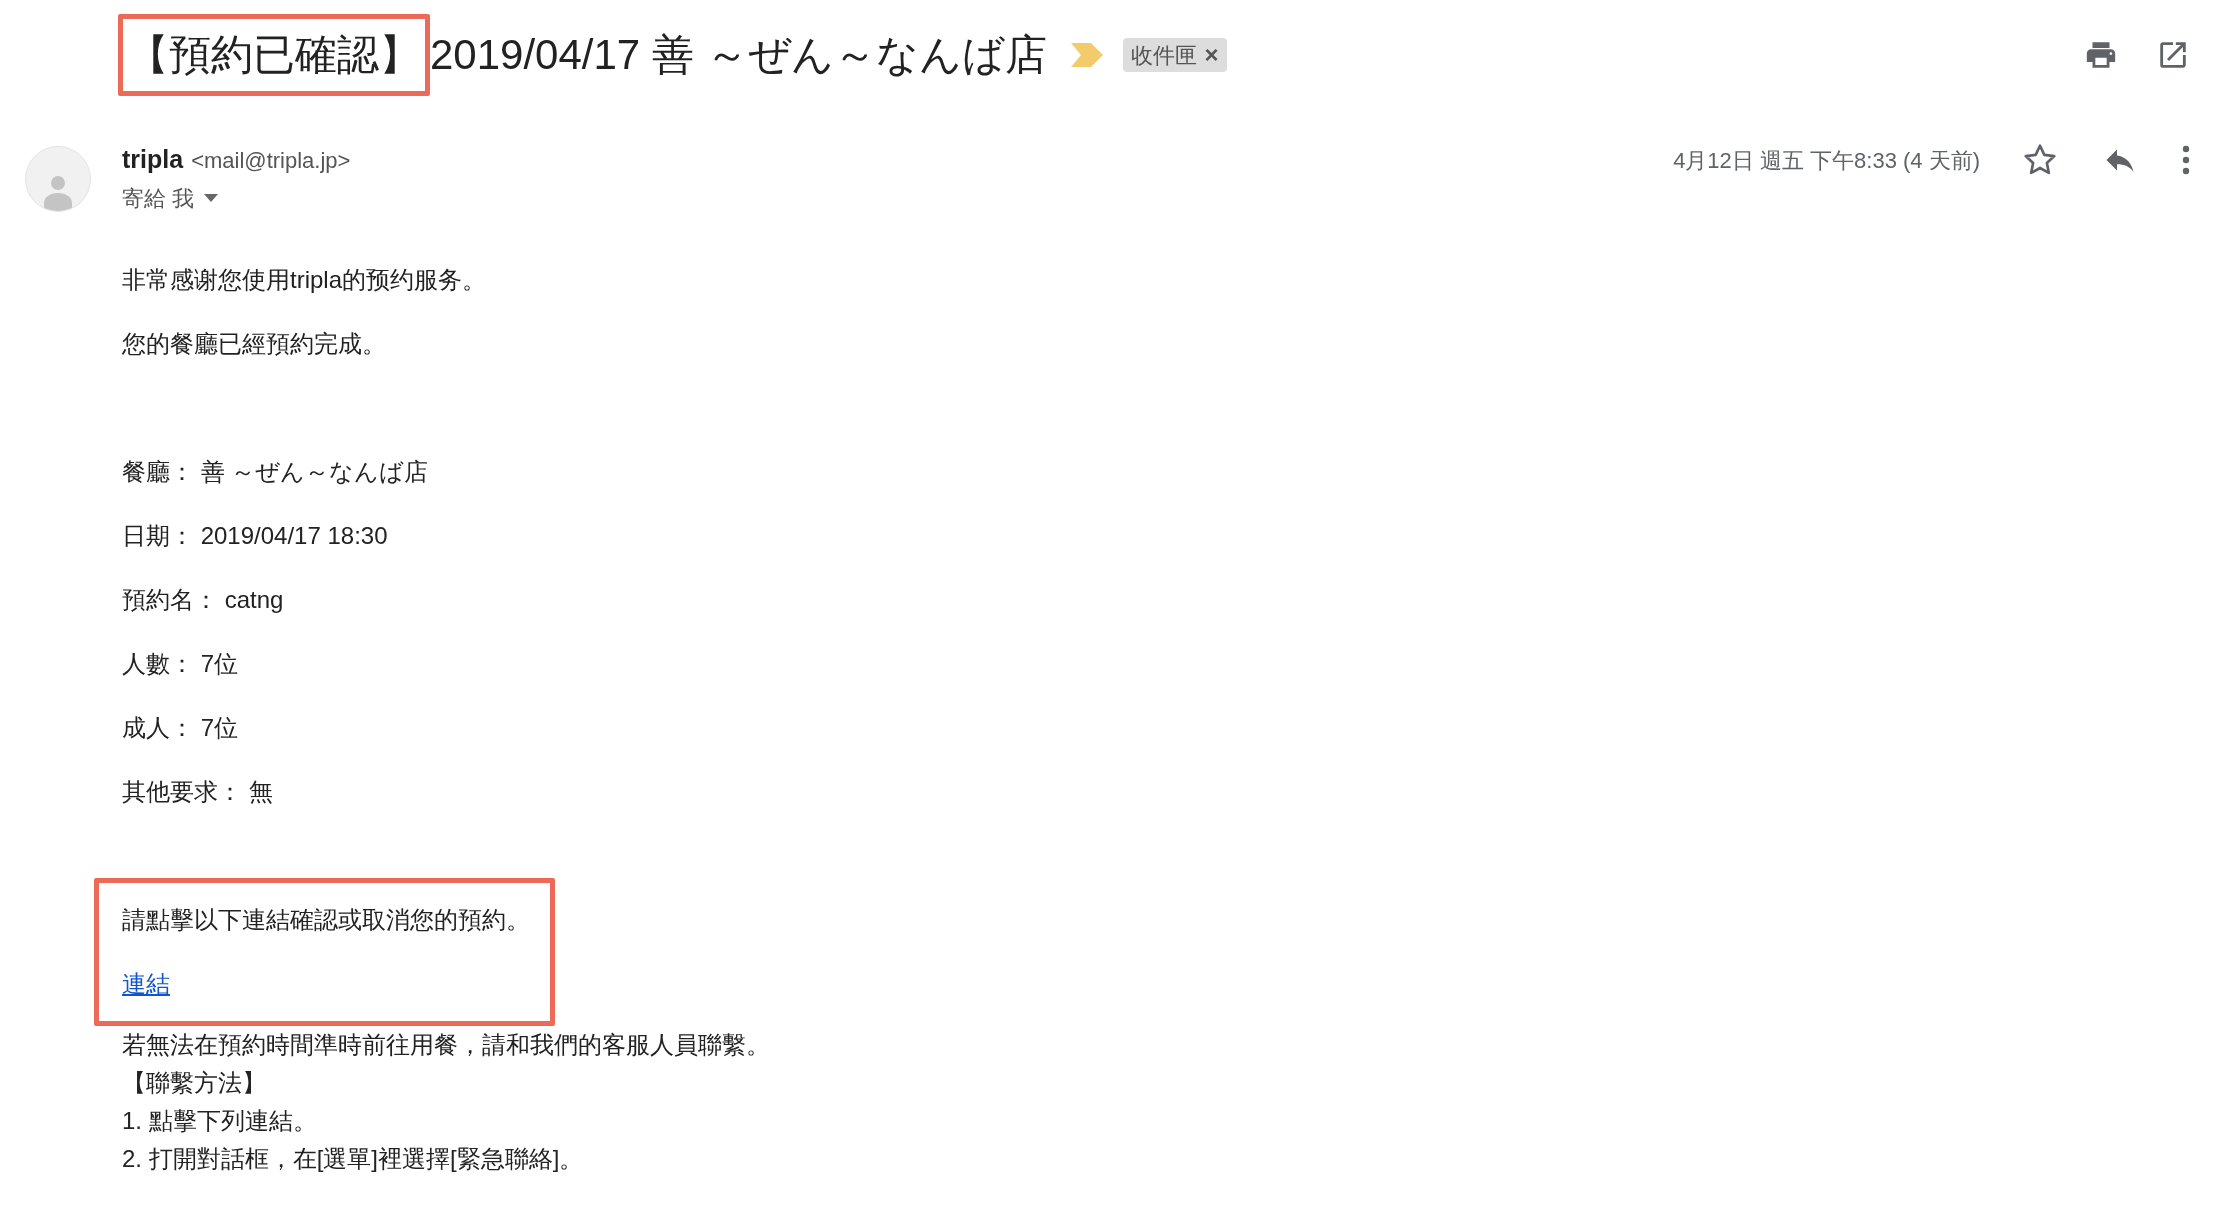 Image resolution: width=2218 pixels, height=1212 pixels. I want to click on sender-email: <mail@tripla.jp>, so click(271, 160).